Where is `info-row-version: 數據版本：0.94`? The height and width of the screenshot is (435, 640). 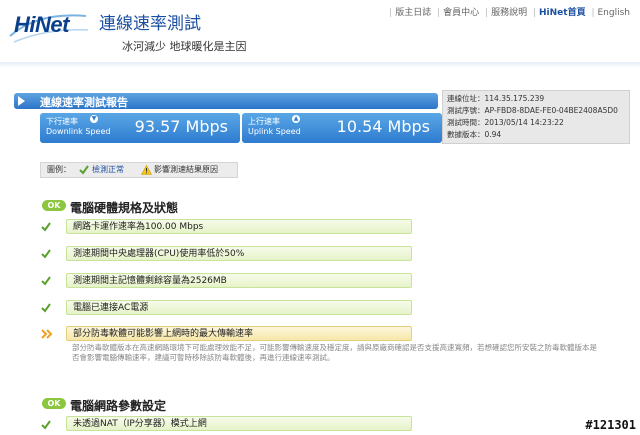 info-row-version: 數據版本：0.94 is located at coordinates (474, 134).